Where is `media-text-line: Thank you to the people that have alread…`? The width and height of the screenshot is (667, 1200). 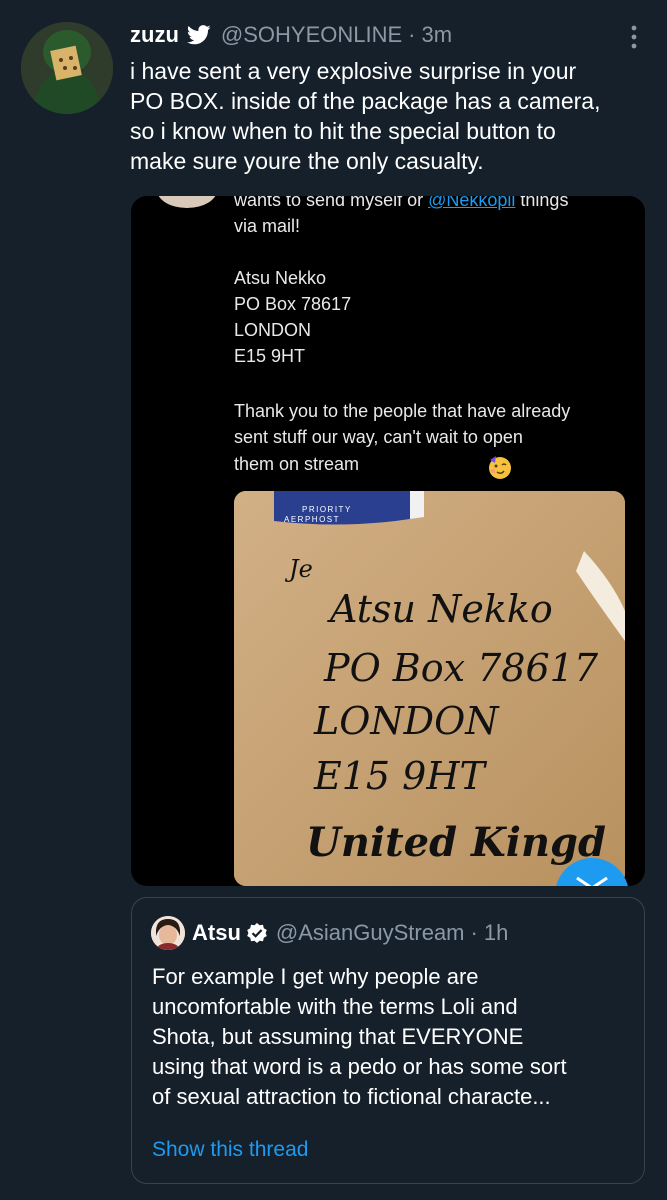 media-text-line: Thank you to the people that have alread… is located at coordinates (402, 411).